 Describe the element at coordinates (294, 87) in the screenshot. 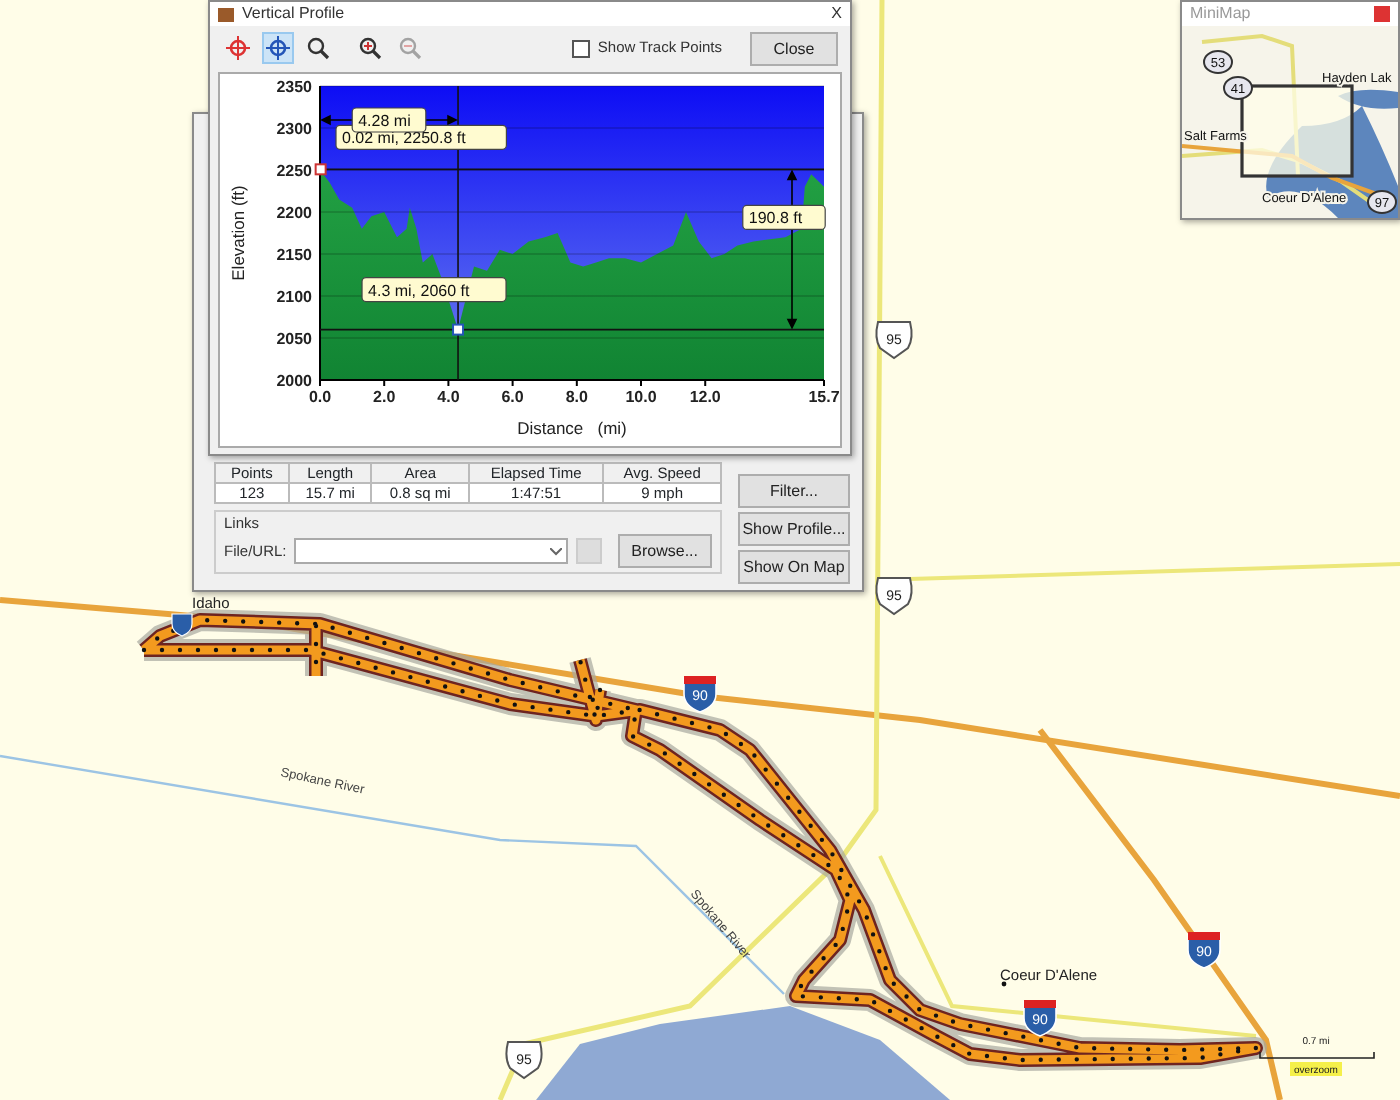

I see `y-tick-label: 2350` at that location.